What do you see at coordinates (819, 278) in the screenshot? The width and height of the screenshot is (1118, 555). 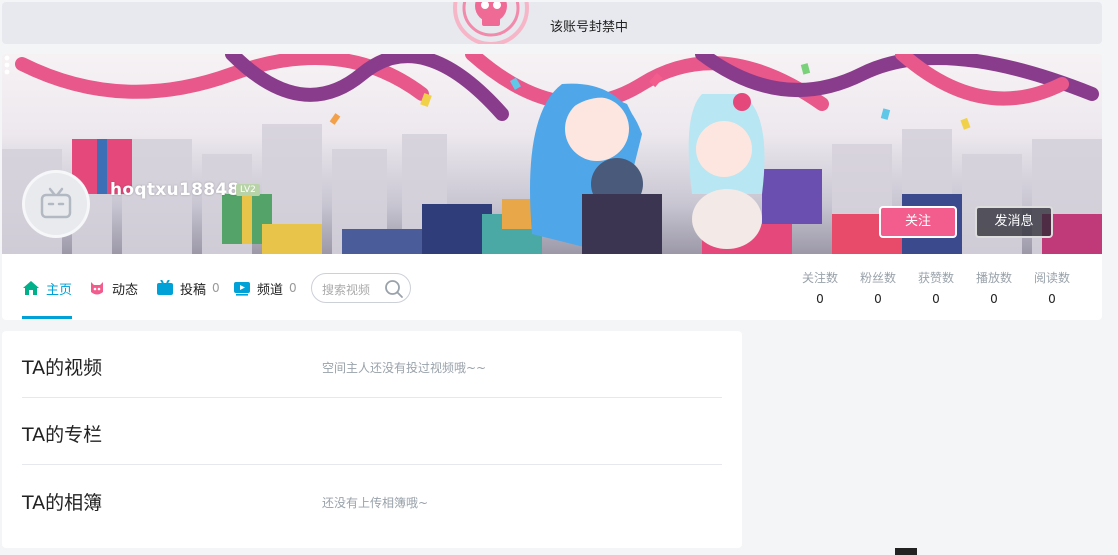 I see `stat-following-label: 关注数` at bounding box center [819, 278].